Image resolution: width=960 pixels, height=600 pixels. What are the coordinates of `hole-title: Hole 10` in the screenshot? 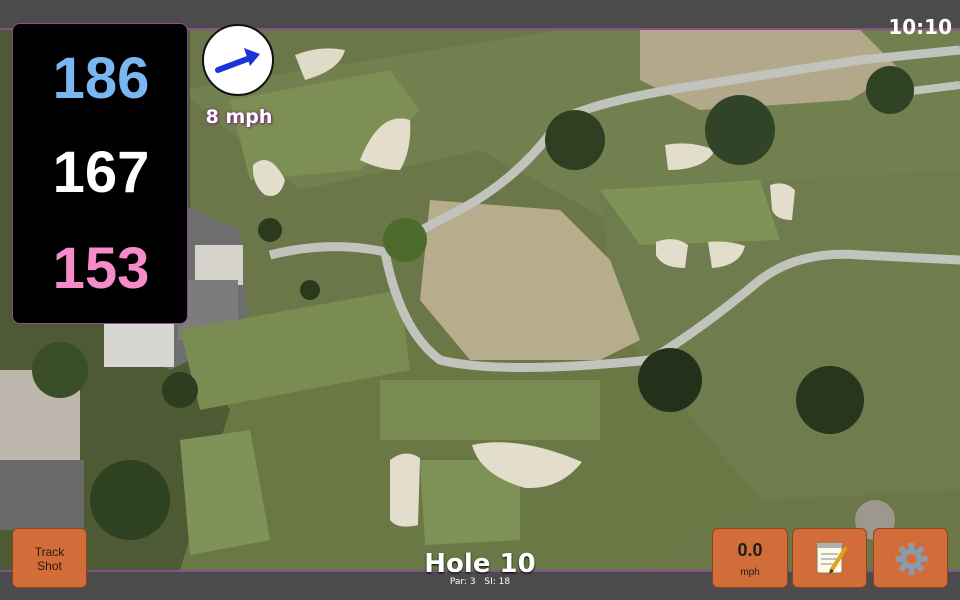 It's located at (480, 564).